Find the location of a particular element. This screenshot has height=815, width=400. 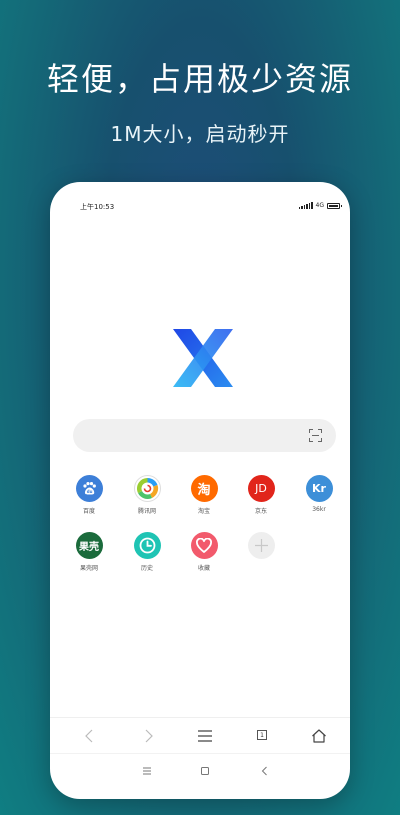

system-back-icon is located at coordinates (265, 771).